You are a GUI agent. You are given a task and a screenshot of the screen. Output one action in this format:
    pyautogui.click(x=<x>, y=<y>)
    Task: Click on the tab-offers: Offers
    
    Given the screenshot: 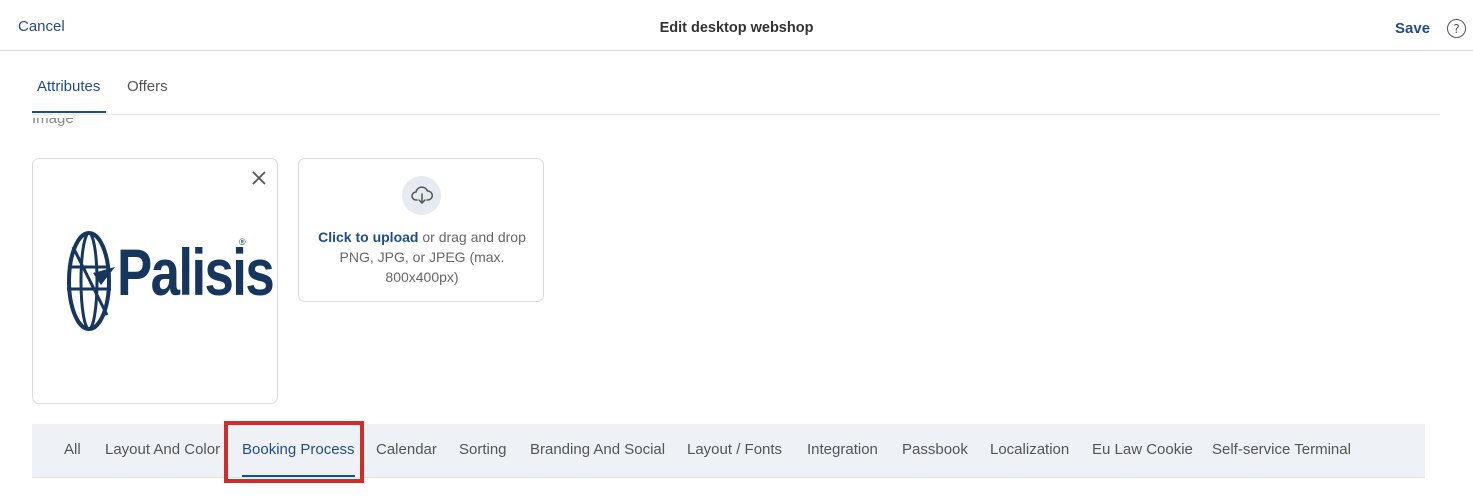 What is the action you would take?
    pyautogui.click(x=147, y=86)
    